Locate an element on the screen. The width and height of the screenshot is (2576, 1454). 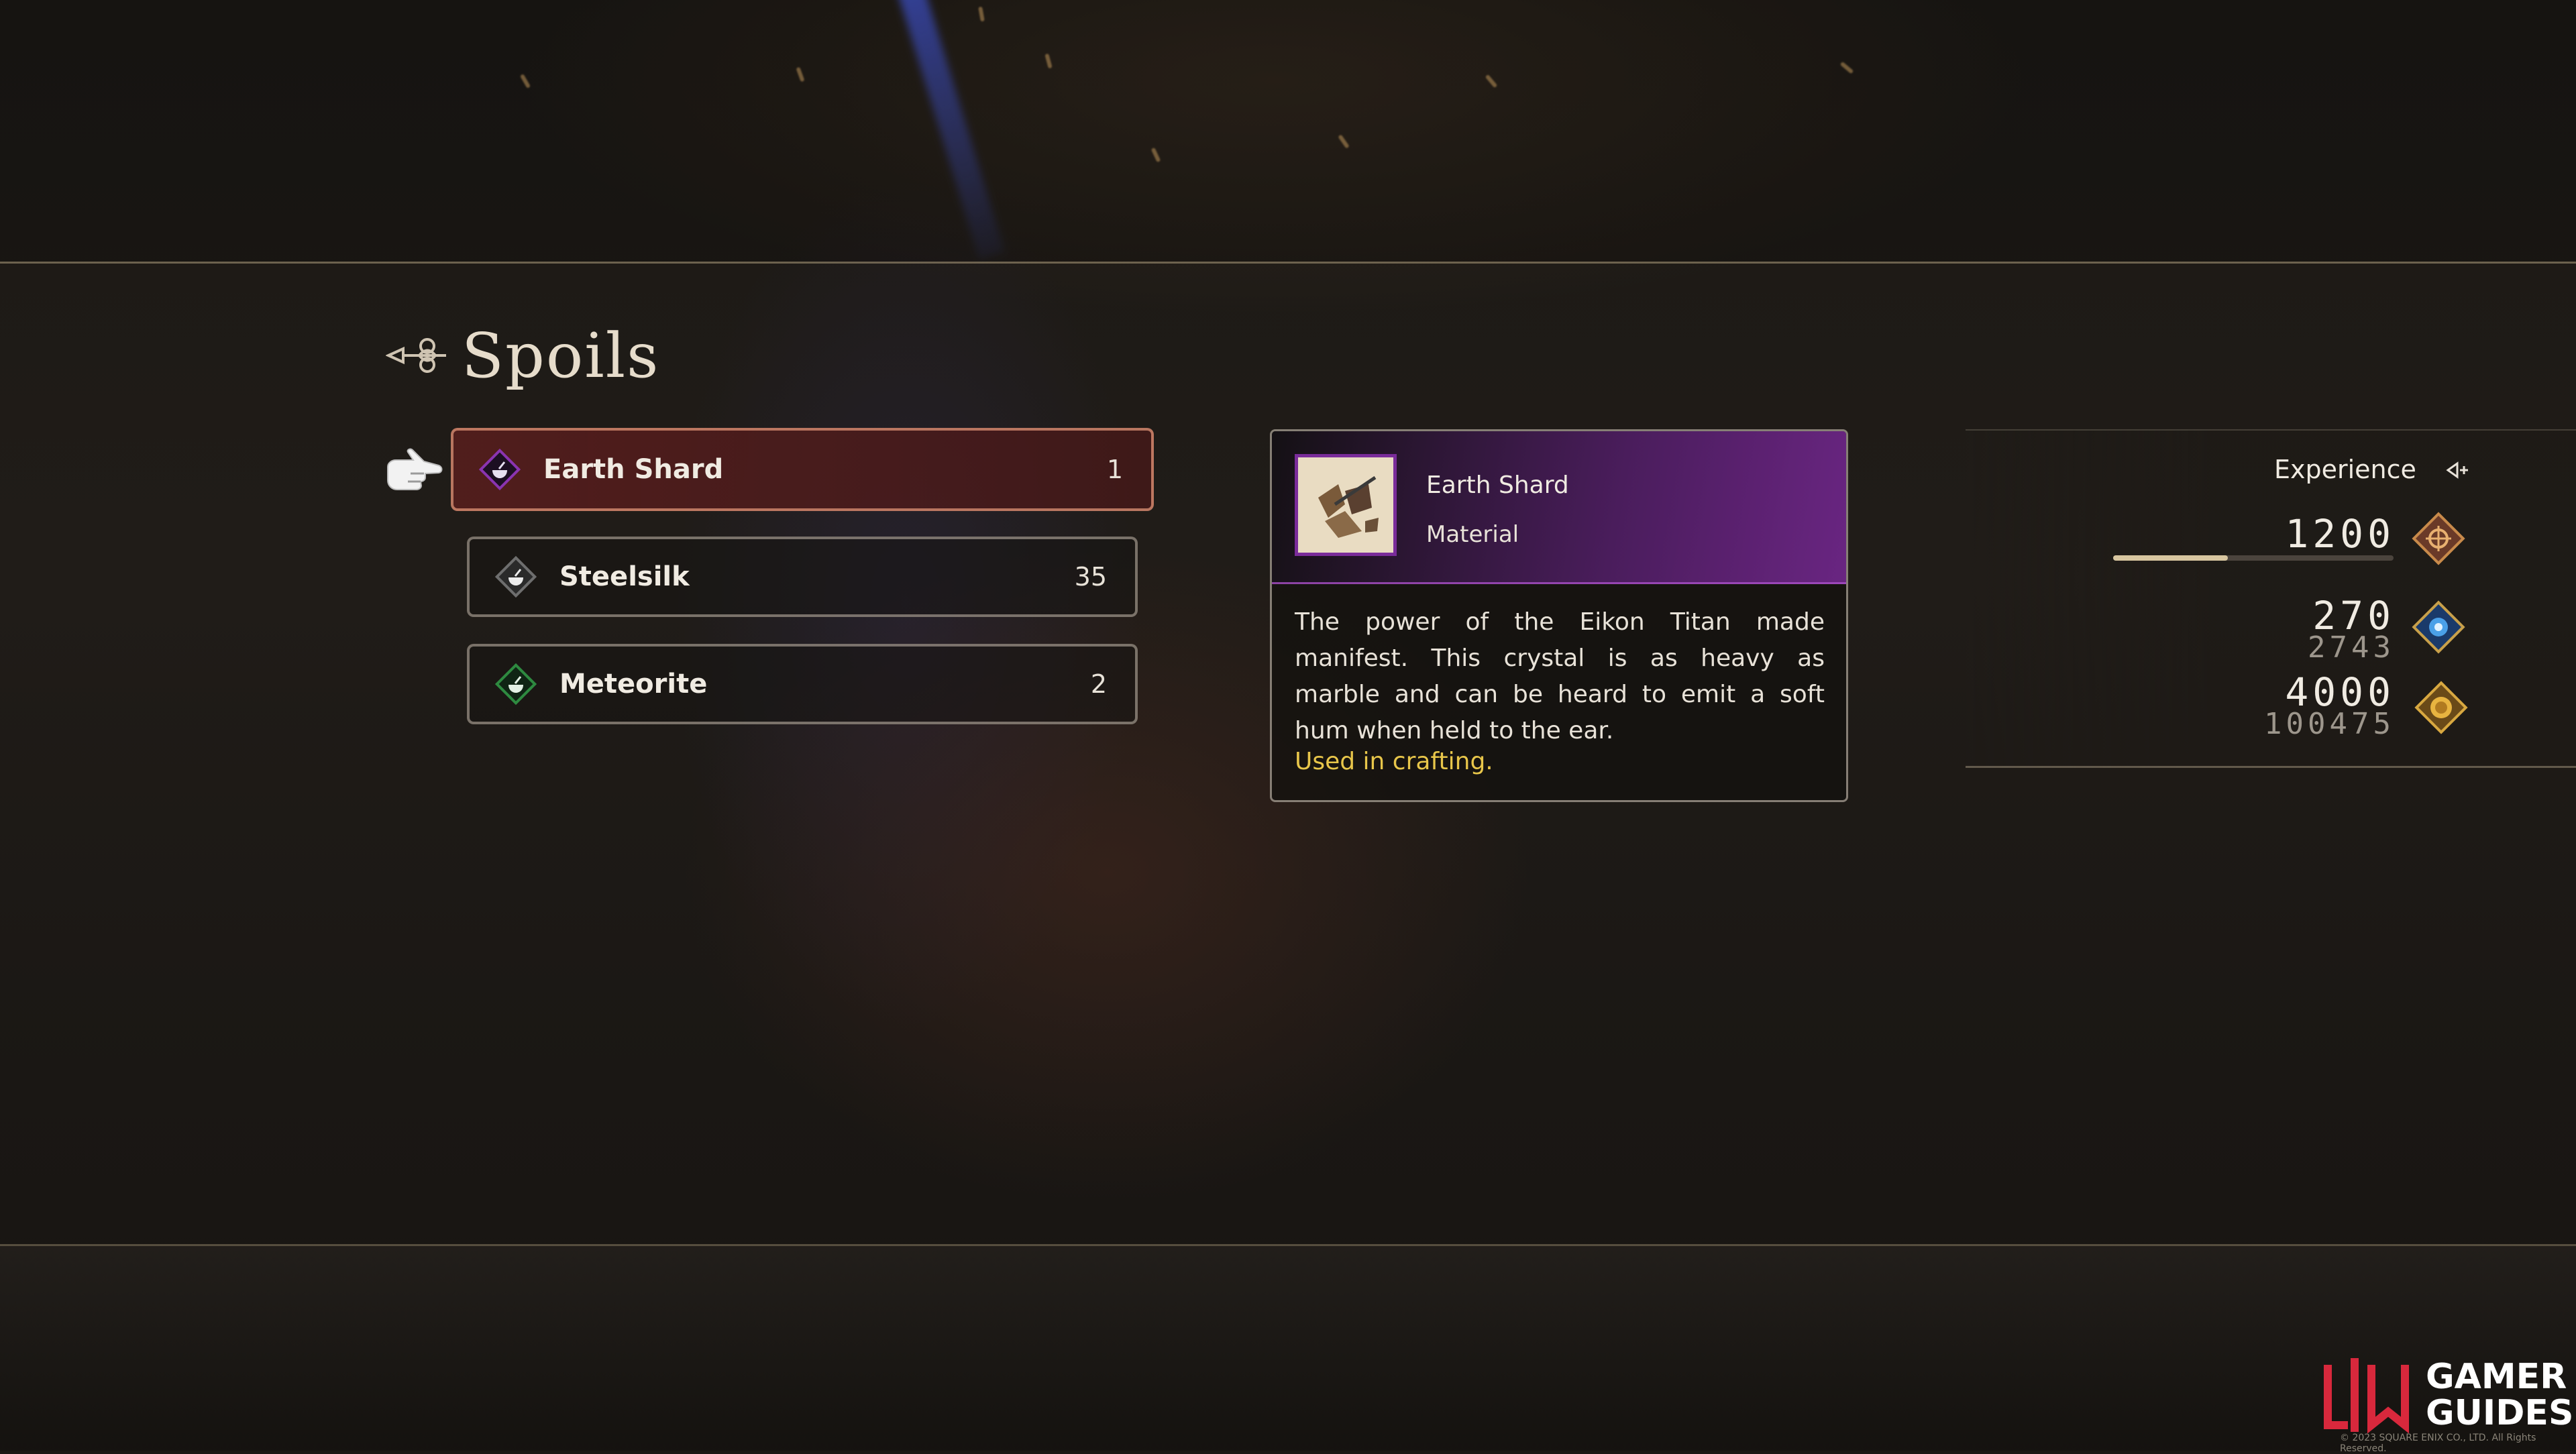
detail-item-name: Earth Shard is located at coordinates (1497, 485).